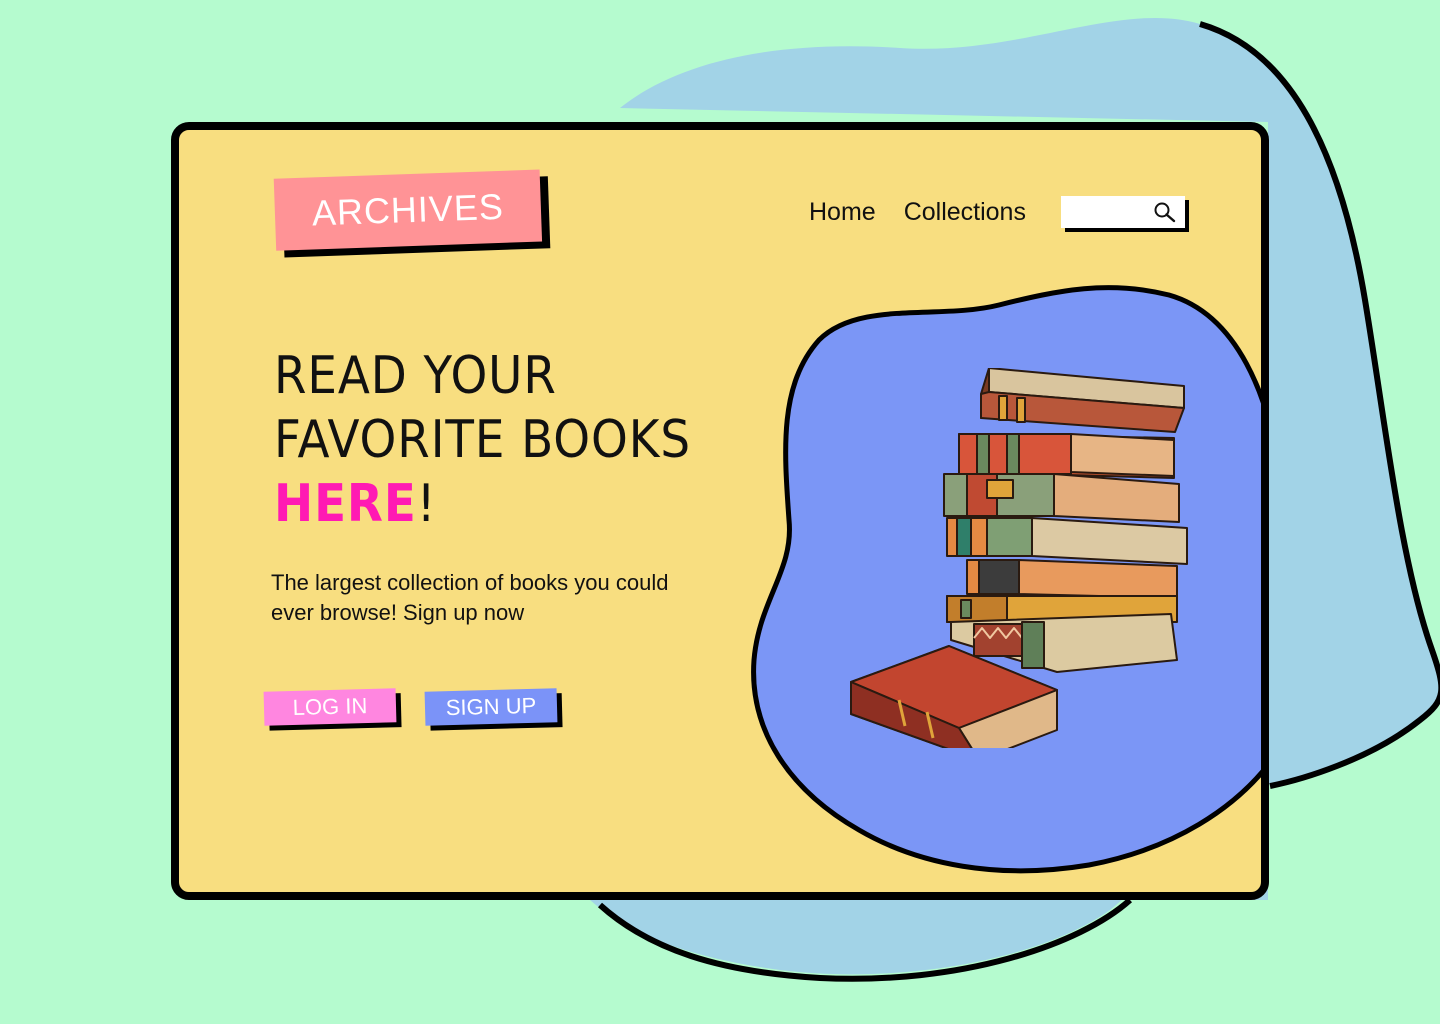 The width and height of the screenshot is (1440, 1024). Describe the element at coordinates (408, 210) in the screenshot. I see `logo-text: ARCHIVES` at that location.